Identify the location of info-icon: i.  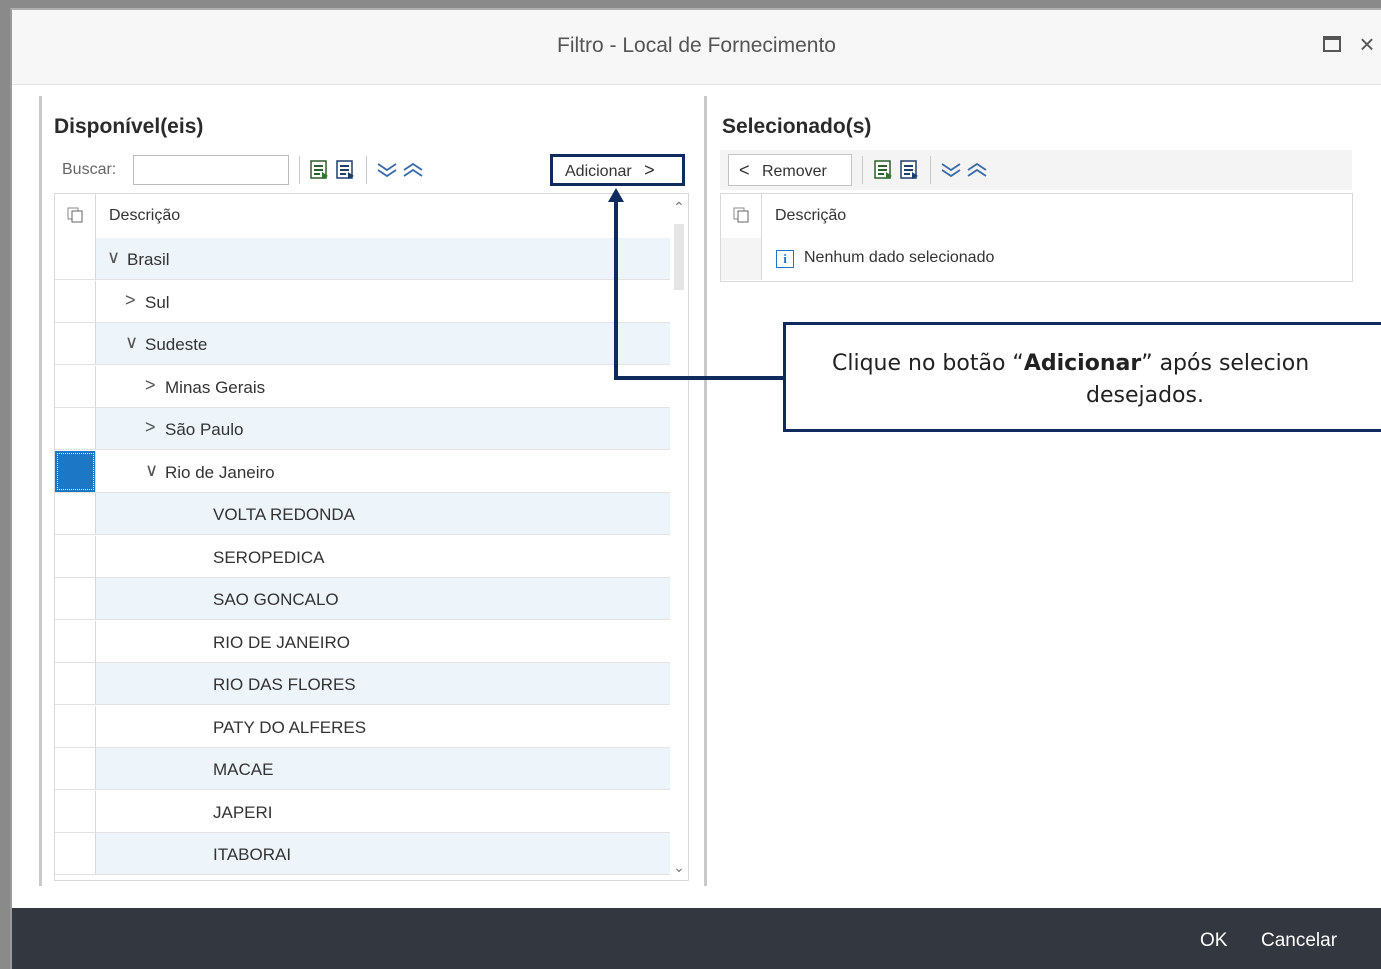
(785, 259).